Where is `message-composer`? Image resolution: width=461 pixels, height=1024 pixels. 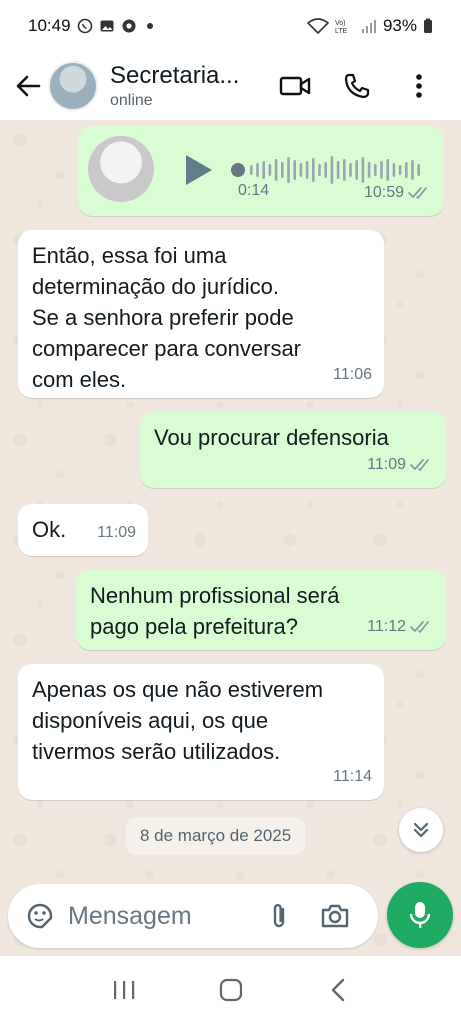 message-composer is located at coordinates (193, 916).